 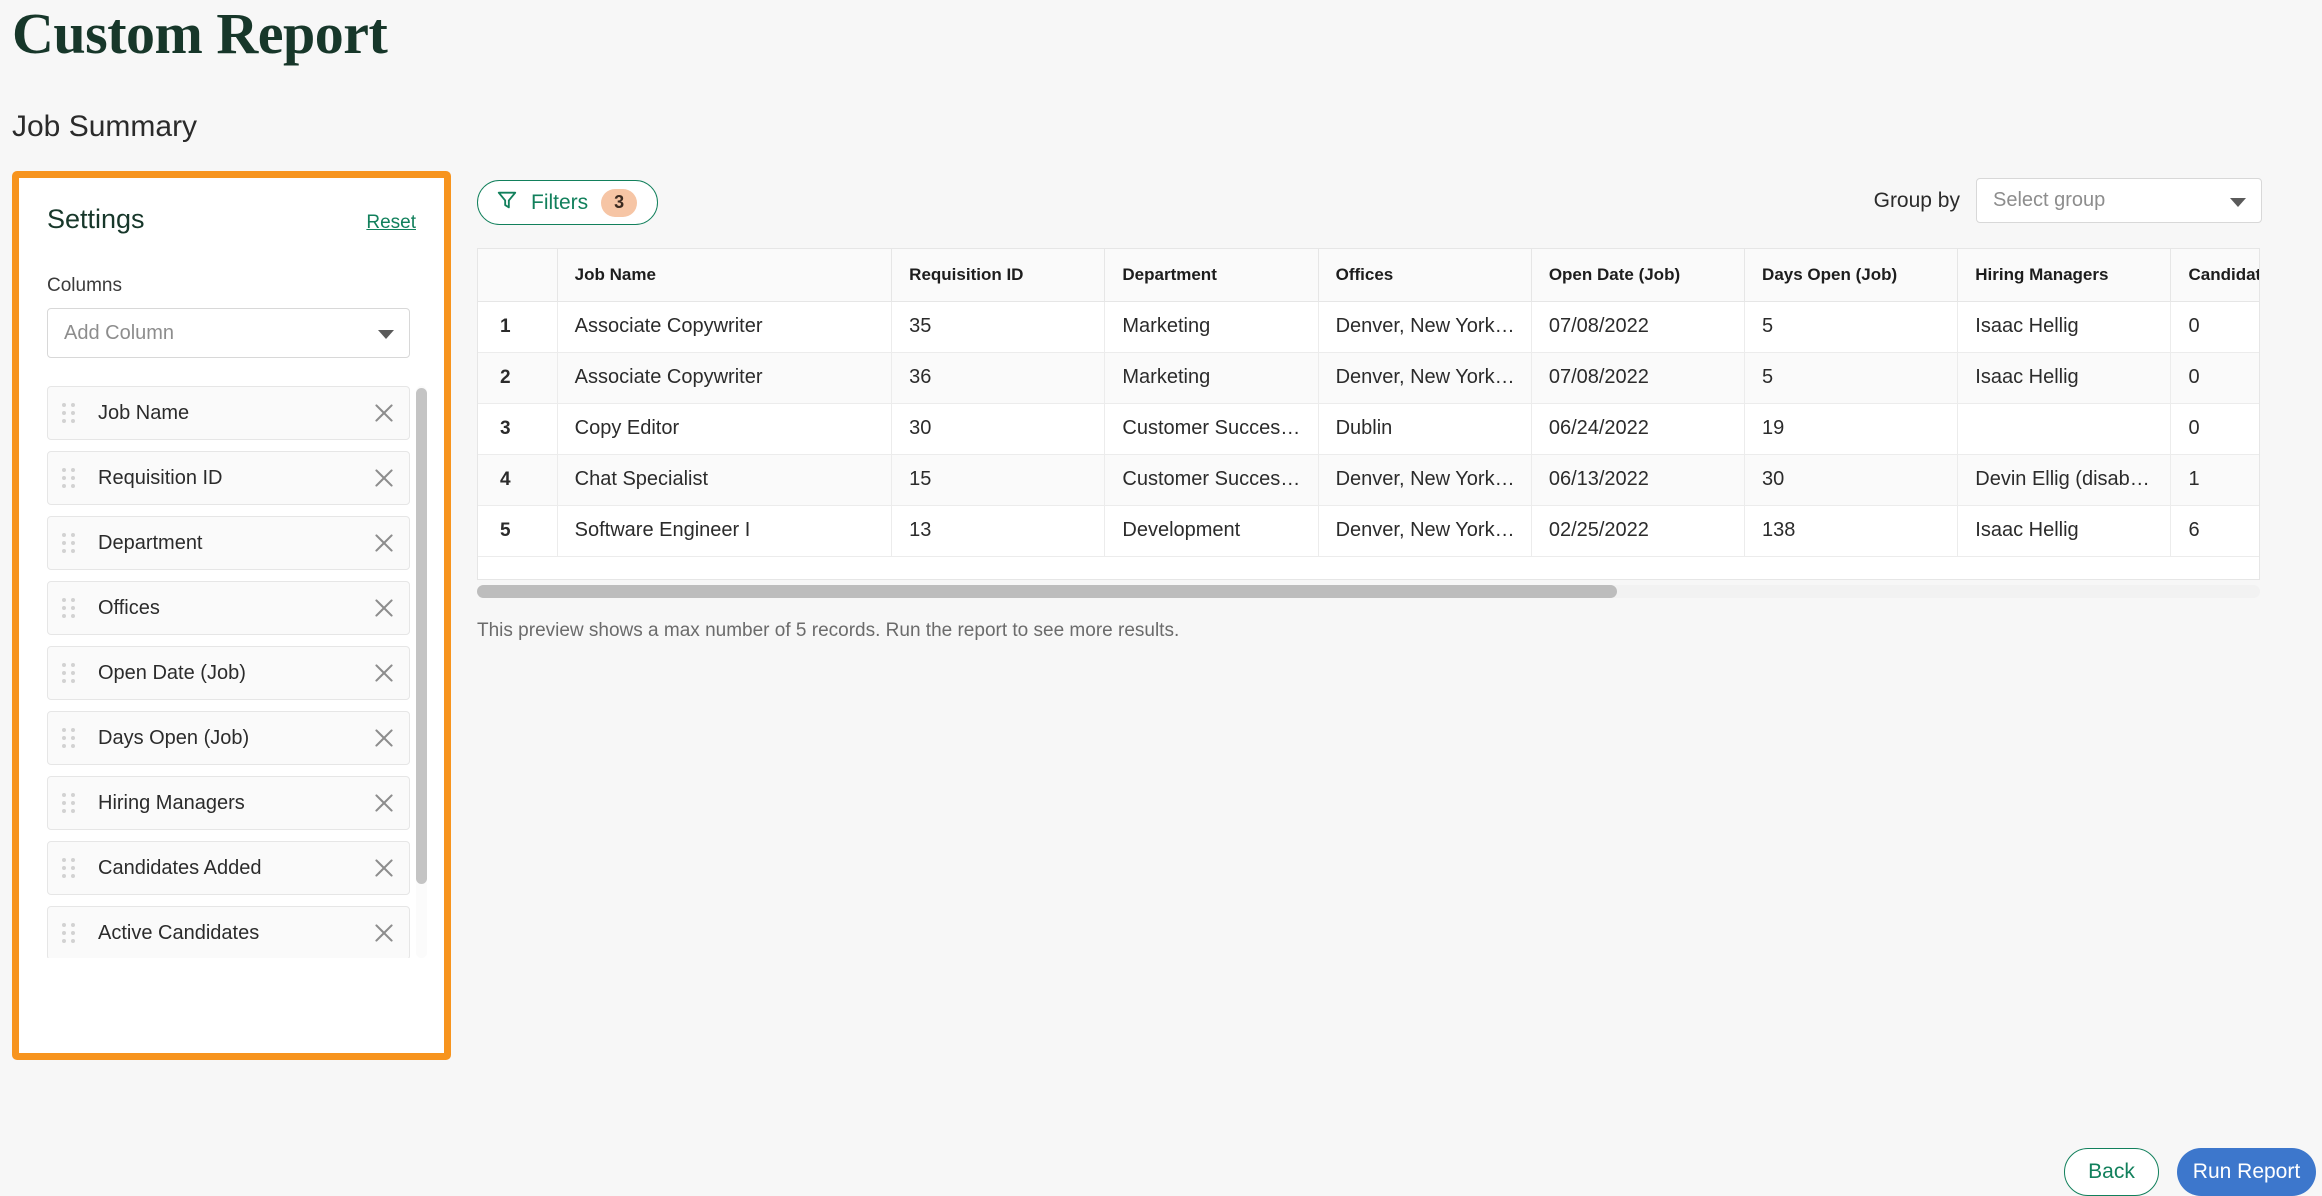 I want to click on back-button: Back, so click(x=2111, y=1172).